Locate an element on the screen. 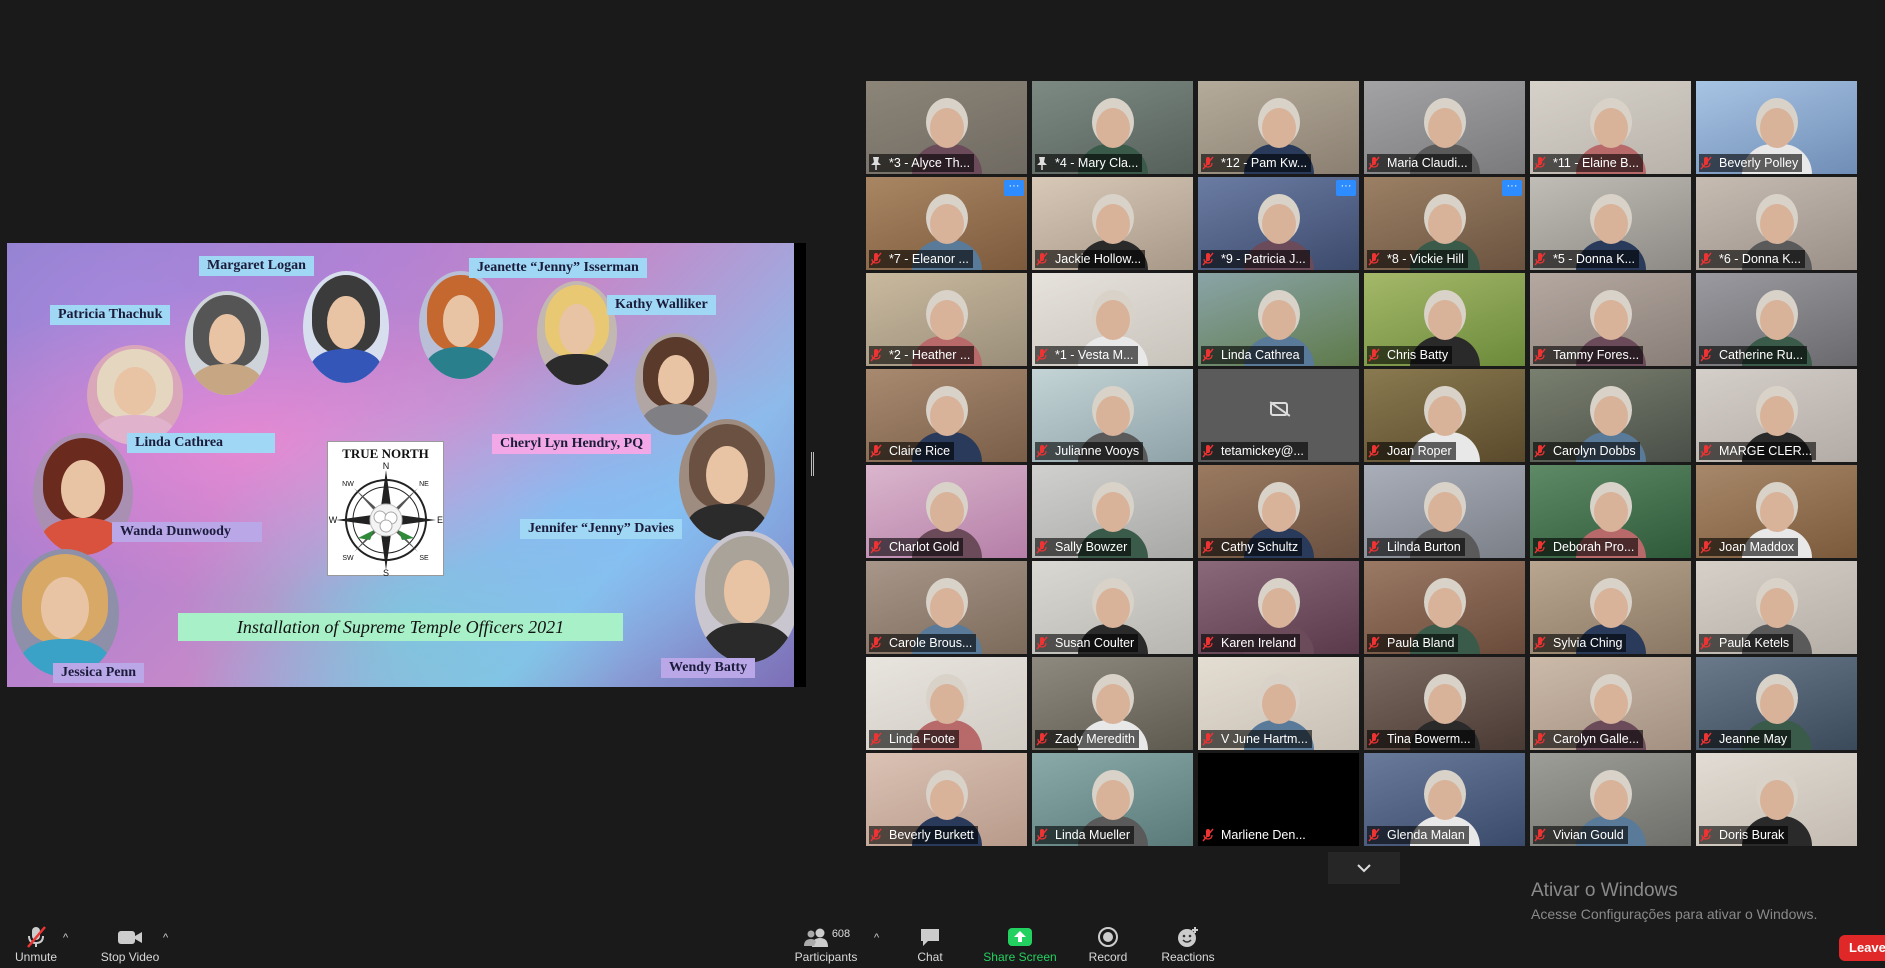  participant-tile: Paula Bland is located at coordinates (1444, 607).